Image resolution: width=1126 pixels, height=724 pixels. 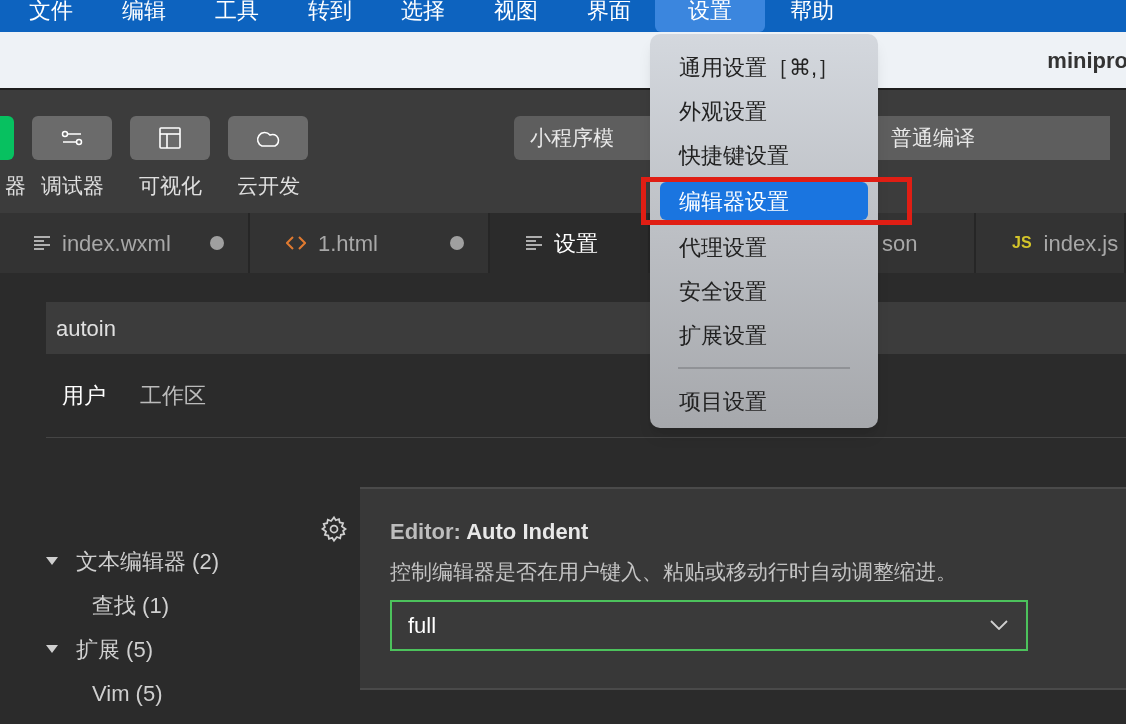 I want to click on menu-item: 转到, so click(x=329, y=16).